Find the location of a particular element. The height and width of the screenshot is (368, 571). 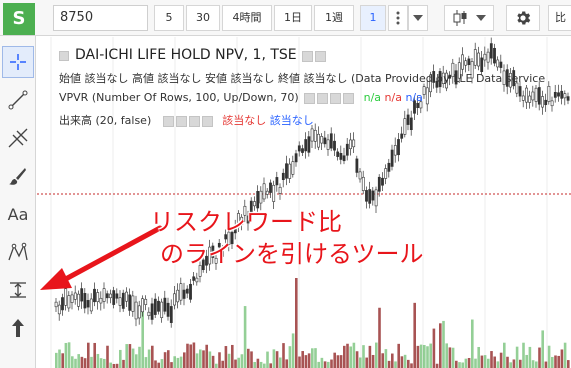

annotation-line-1: リスクレワード比 is located at coordinates (246, 222).